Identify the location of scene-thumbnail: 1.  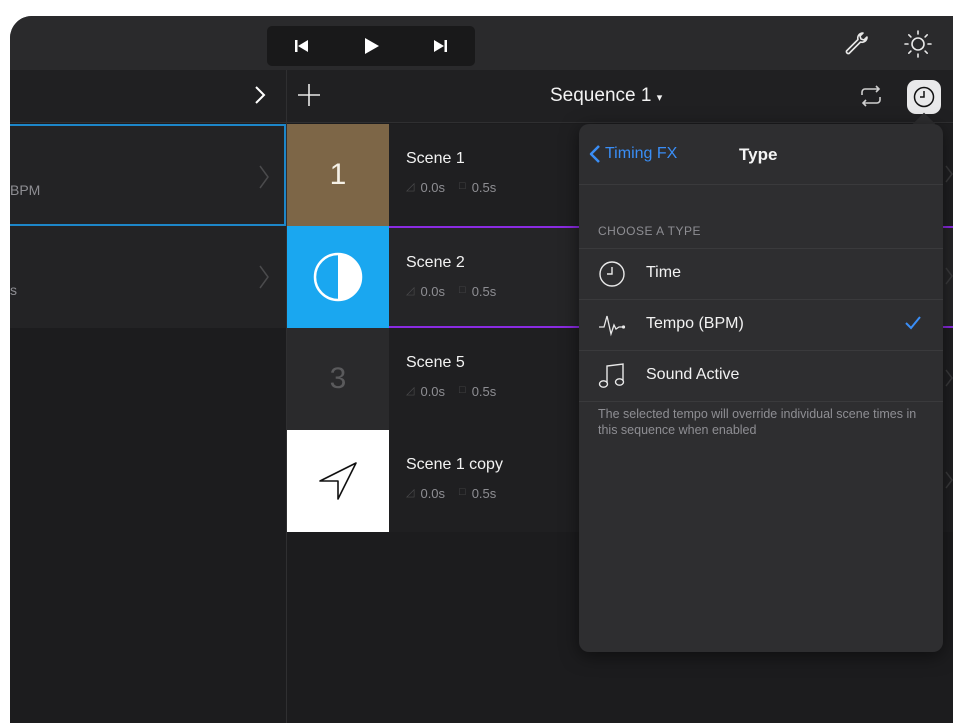
(338, 175).